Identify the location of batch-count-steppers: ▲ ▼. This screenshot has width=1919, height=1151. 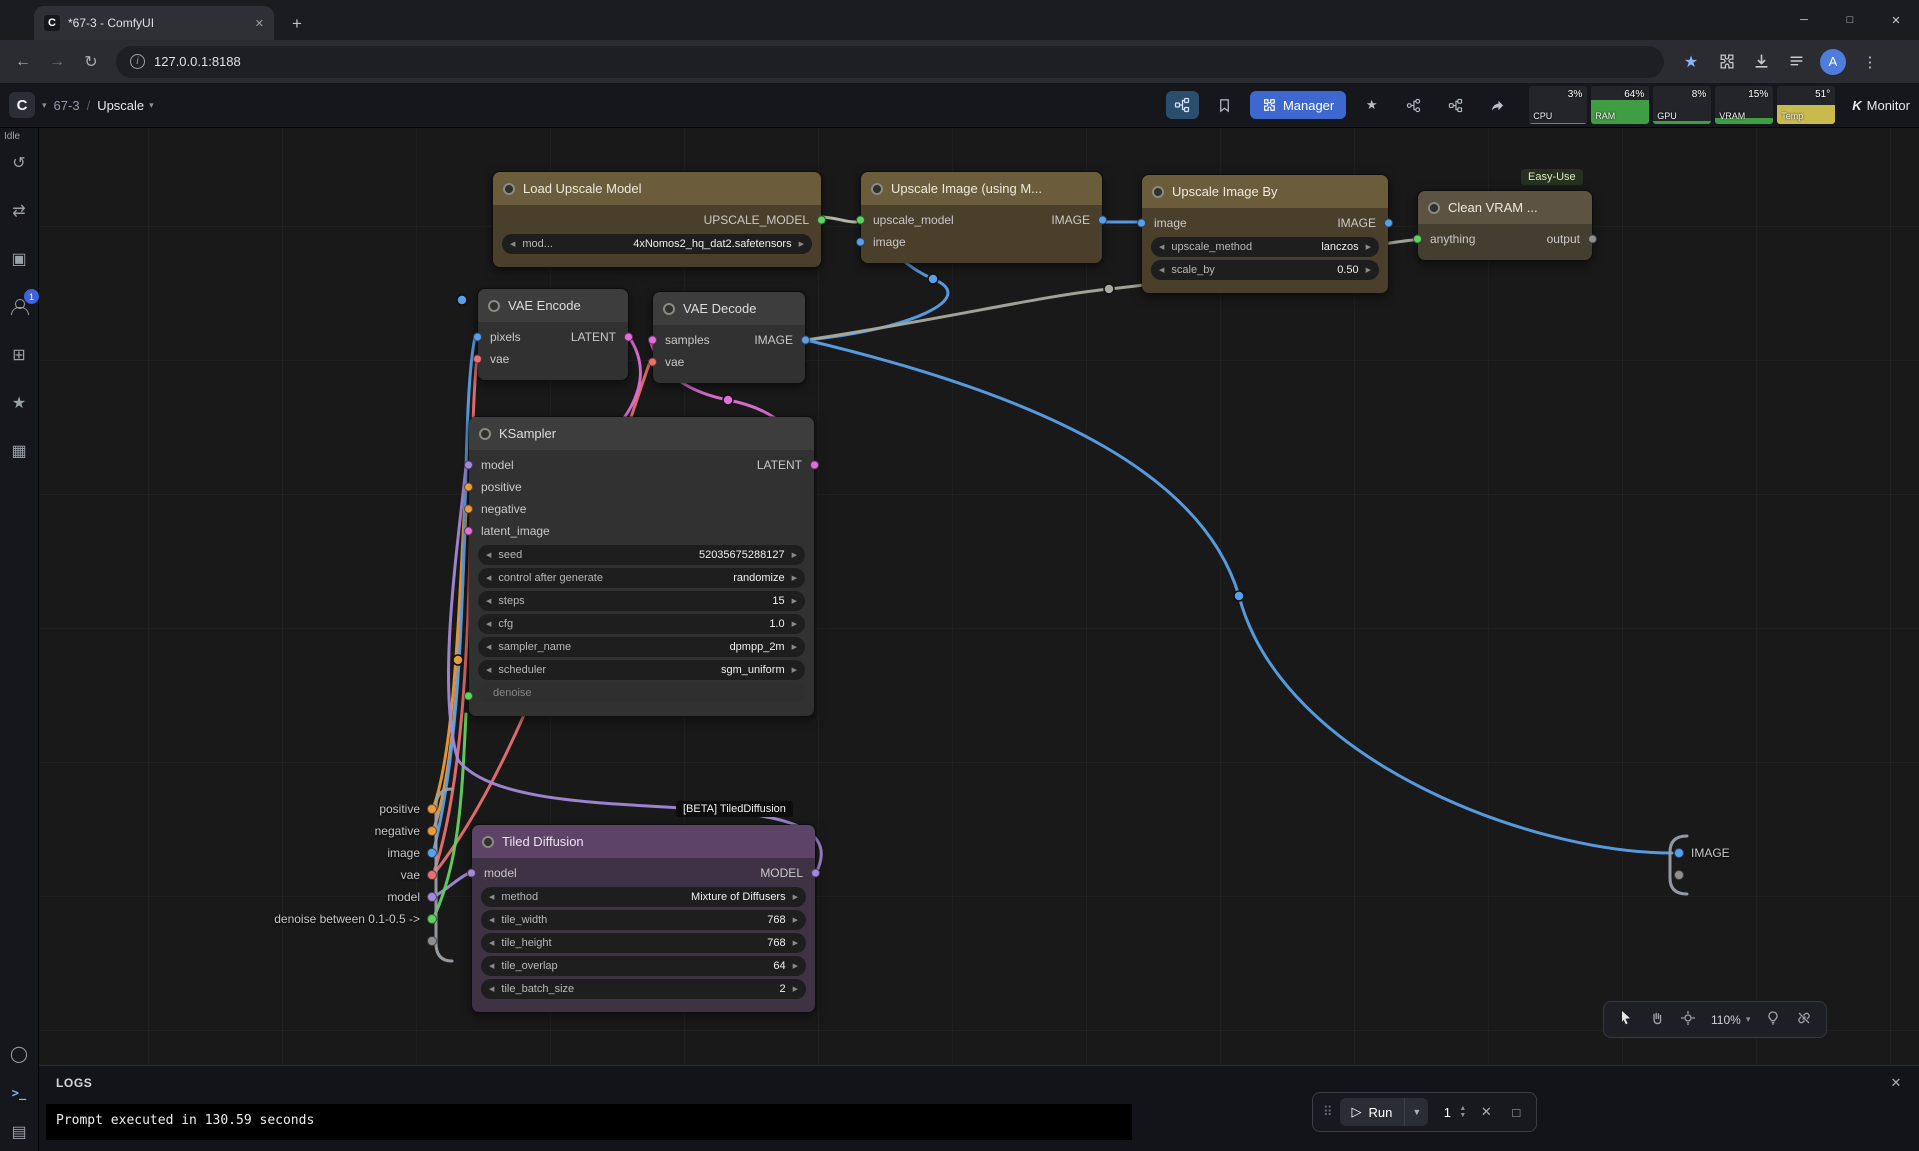
(1462, 1112).